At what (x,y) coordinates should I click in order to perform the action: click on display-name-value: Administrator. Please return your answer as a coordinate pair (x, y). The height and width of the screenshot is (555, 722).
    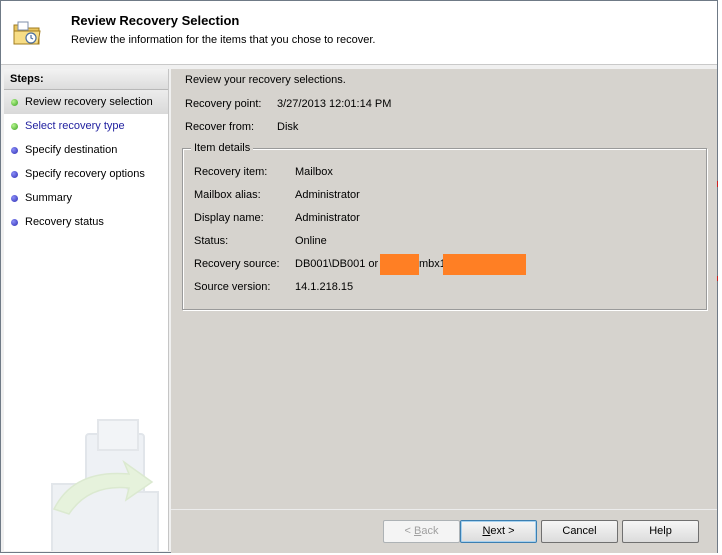
    Looking at the image, I should click on (327, 218).